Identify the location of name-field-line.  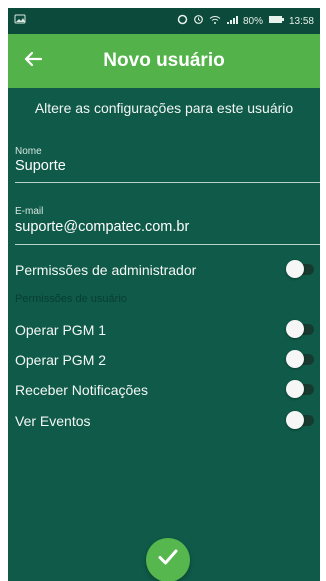
(167, 182).